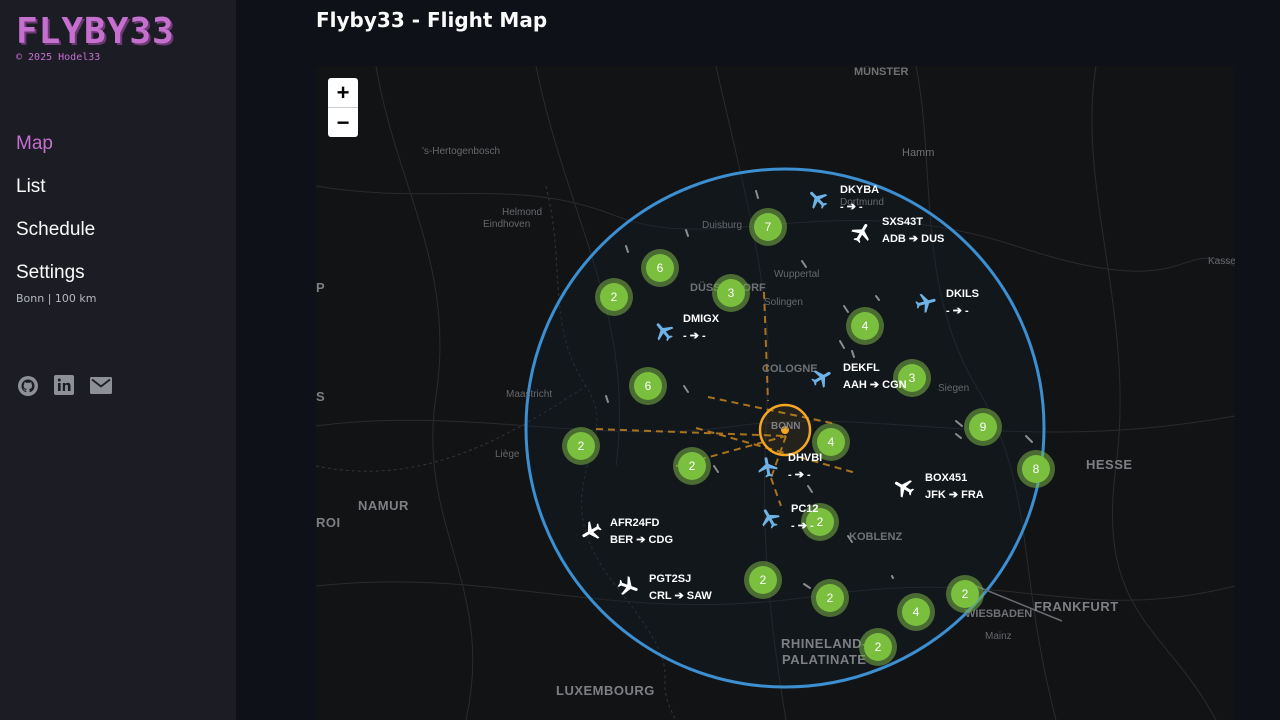  I want to click on flight-callsign: BOX451, so click(946, 478).